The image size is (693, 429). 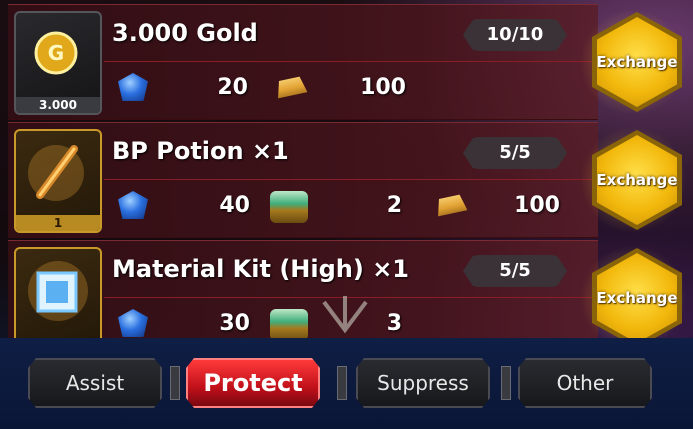 I want to click on cost-amount: 20, so click(x=232, y=87).